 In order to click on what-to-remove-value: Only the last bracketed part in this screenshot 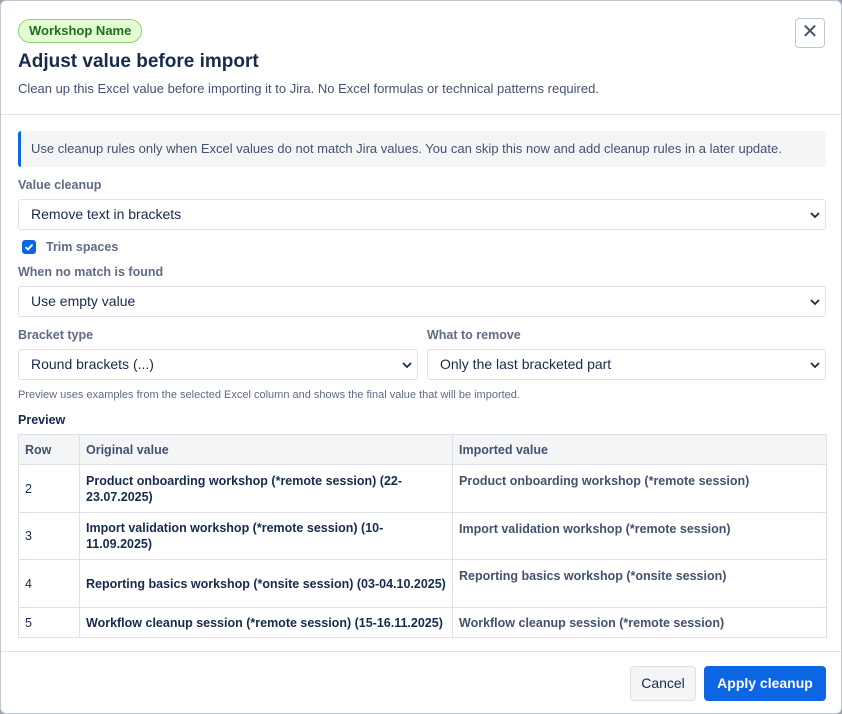, I will do `click(526, 364)`.